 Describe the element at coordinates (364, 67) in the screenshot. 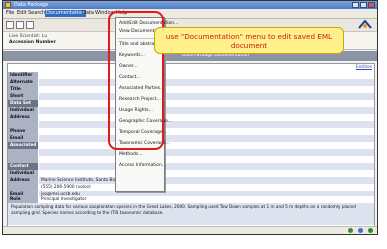

I see `entities-link: Entities` at that location.